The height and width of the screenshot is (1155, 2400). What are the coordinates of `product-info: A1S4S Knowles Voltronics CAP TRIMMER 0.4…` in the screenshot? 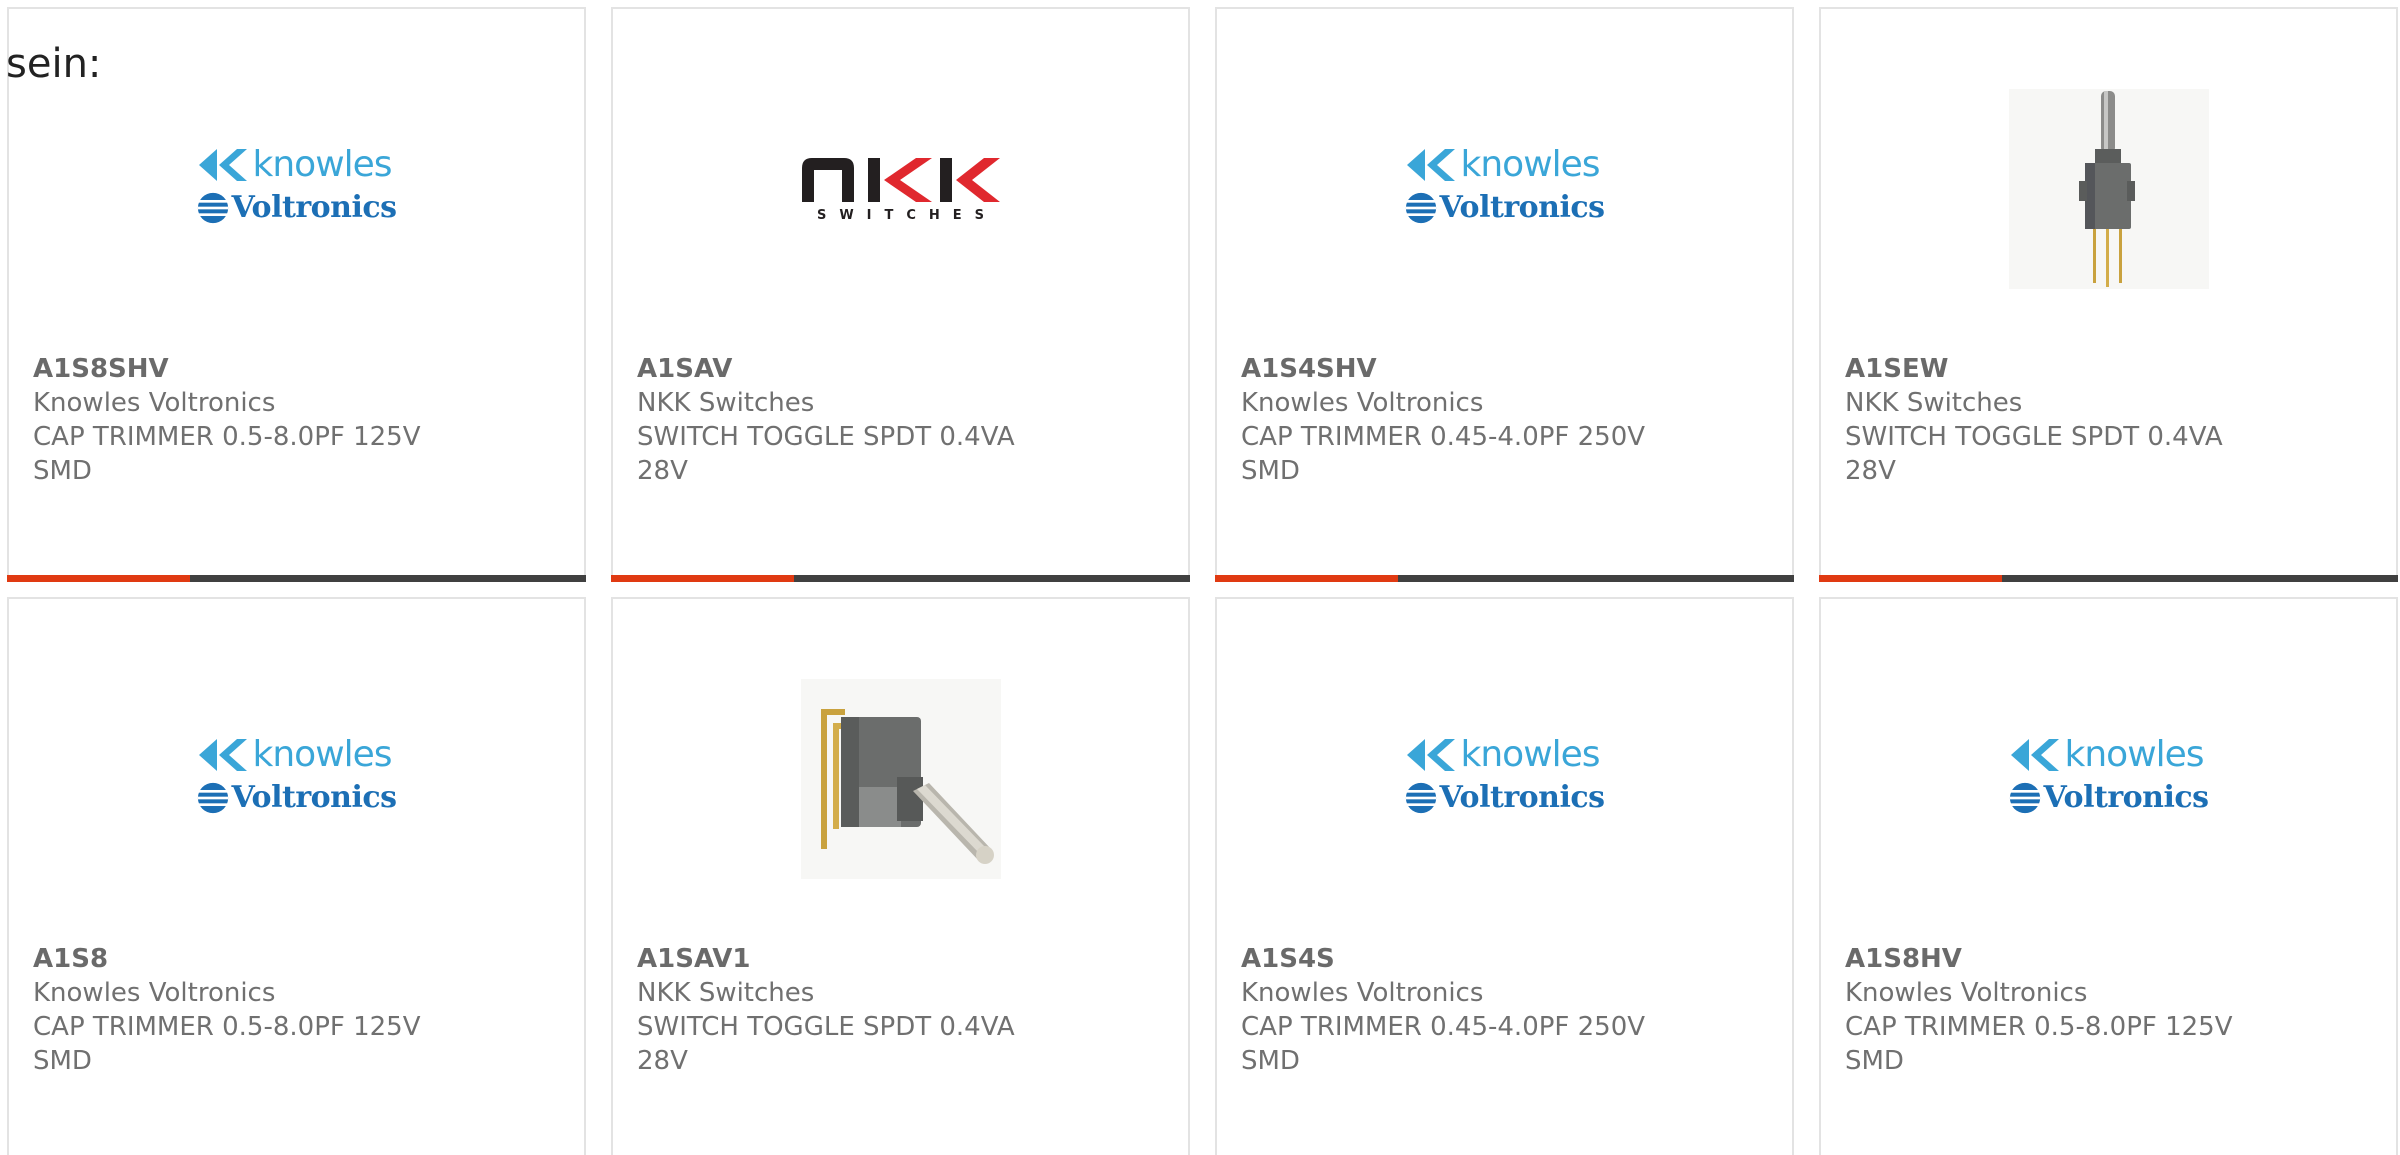 It's located at (1451, 1010).